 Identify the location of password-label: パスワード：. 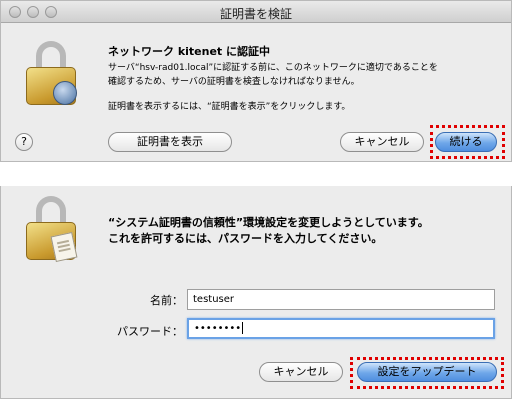
(150, 331).